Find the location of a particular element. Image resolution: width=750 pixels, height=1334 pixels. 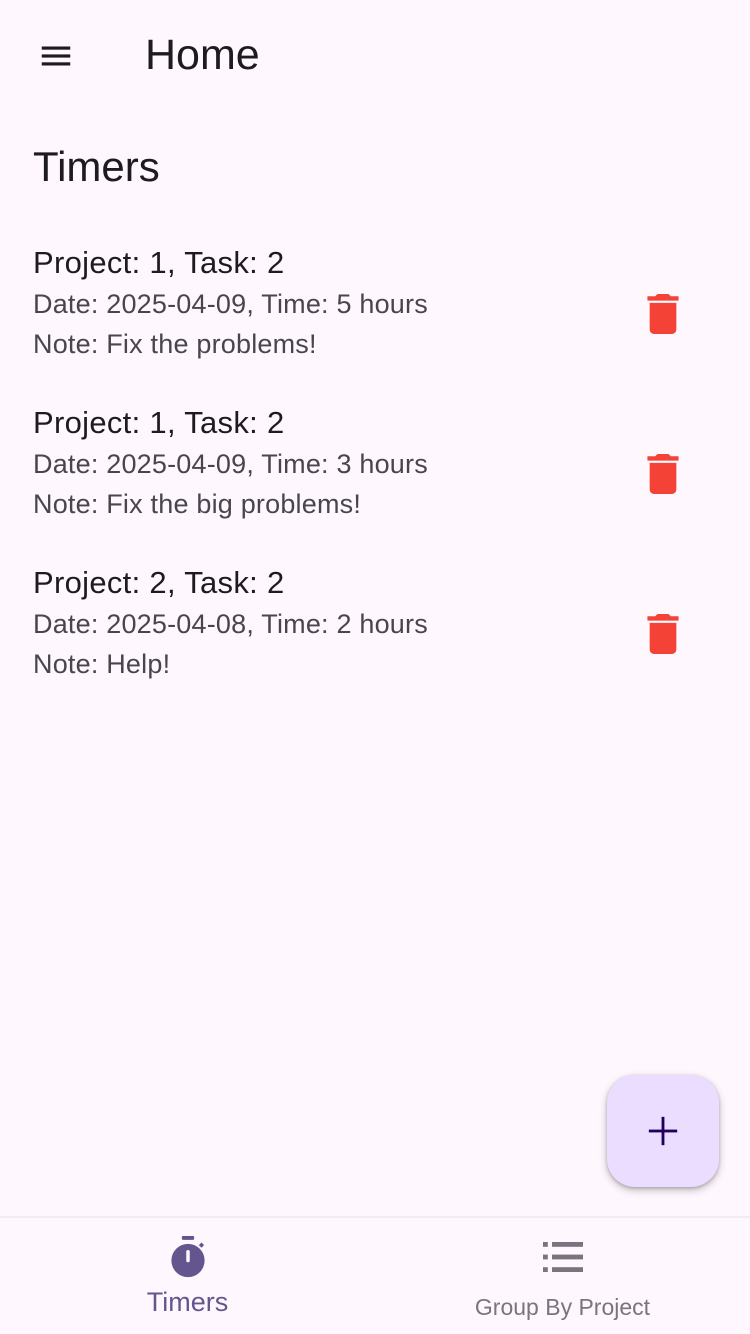

list-icon is located at coordinates (562, 1257).